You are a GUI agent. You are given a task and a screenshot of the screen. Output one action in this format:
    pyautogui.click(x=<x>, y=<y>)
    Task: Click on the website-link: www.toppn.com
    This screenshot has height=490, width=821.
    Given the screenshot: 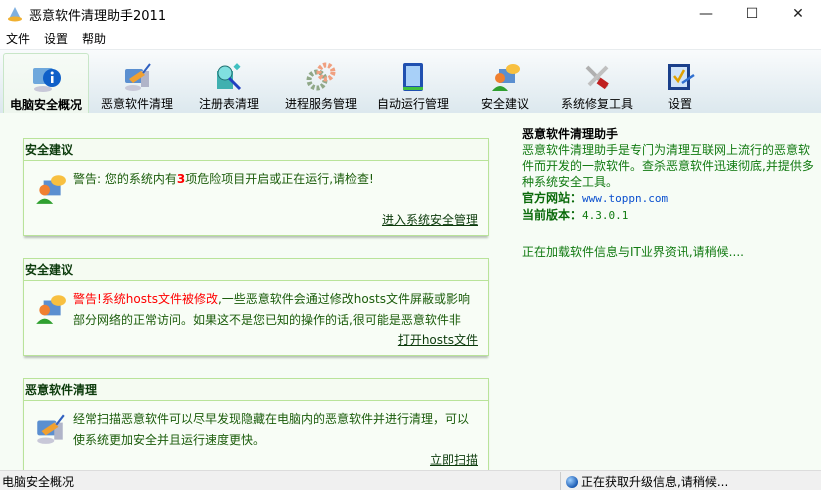 What is the action you would take?
    pyautogui.click(x=625, y=198)
    